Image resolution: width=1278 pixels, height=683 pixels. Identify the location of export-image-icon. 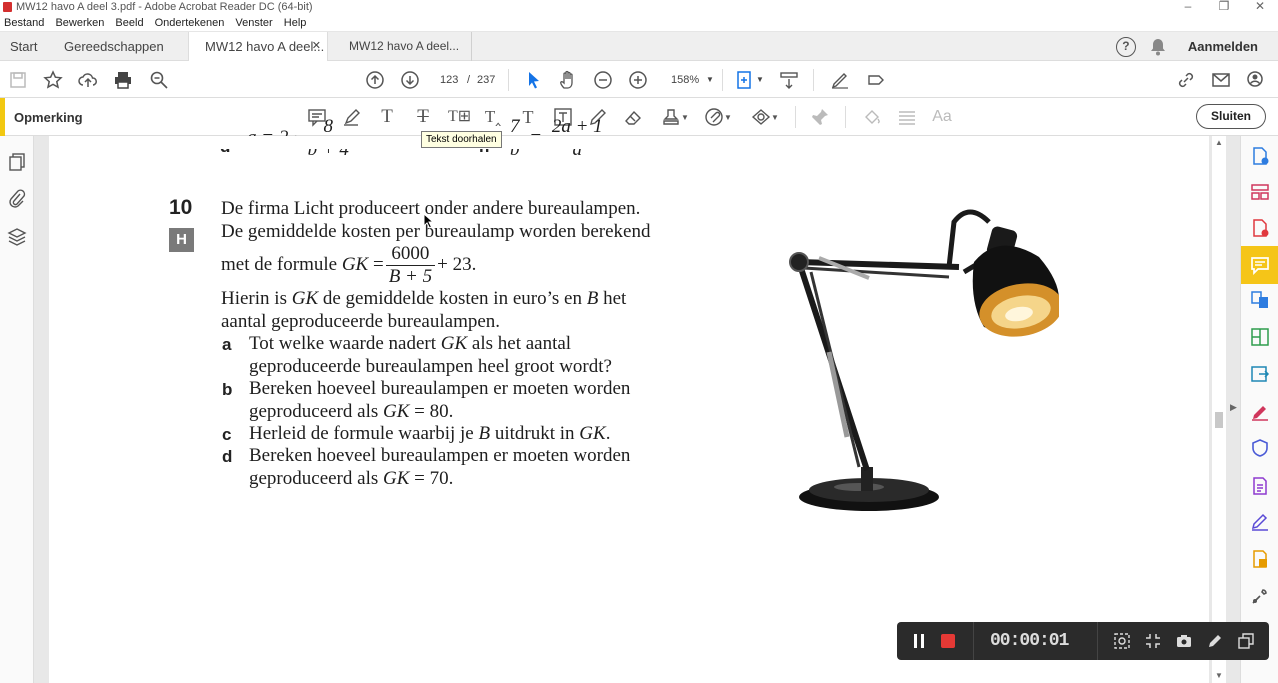
(1260, 374).